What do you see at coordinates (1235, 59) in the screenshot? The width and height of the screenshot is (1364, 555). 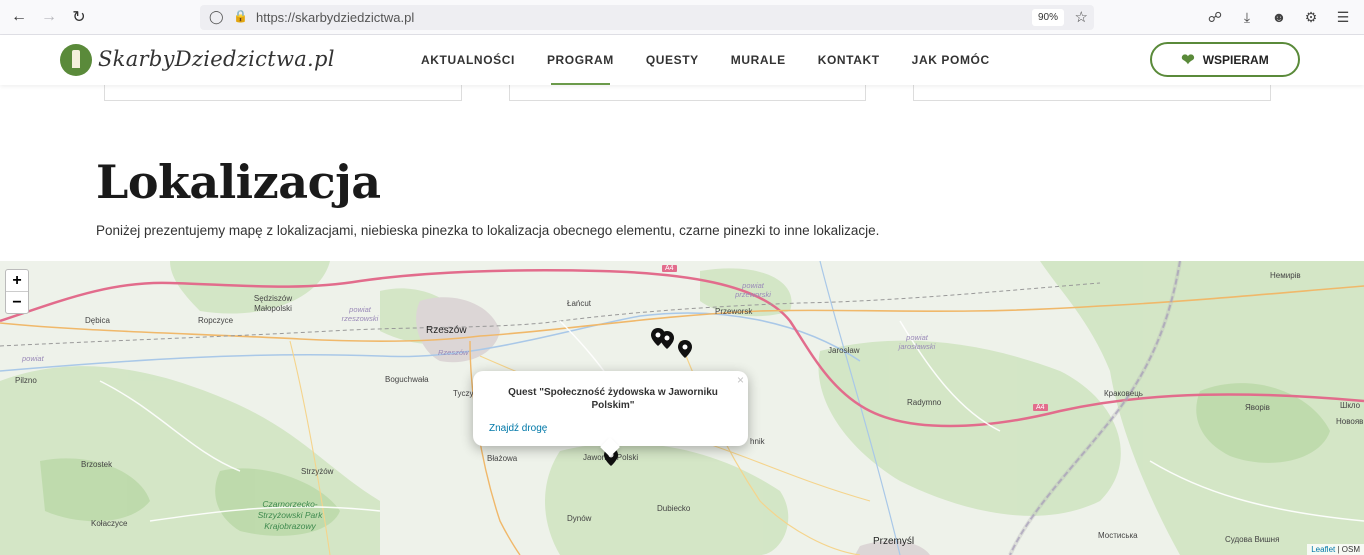 I see `wspieram-label: WSPIERAM` at bounding box center [1235, 59].